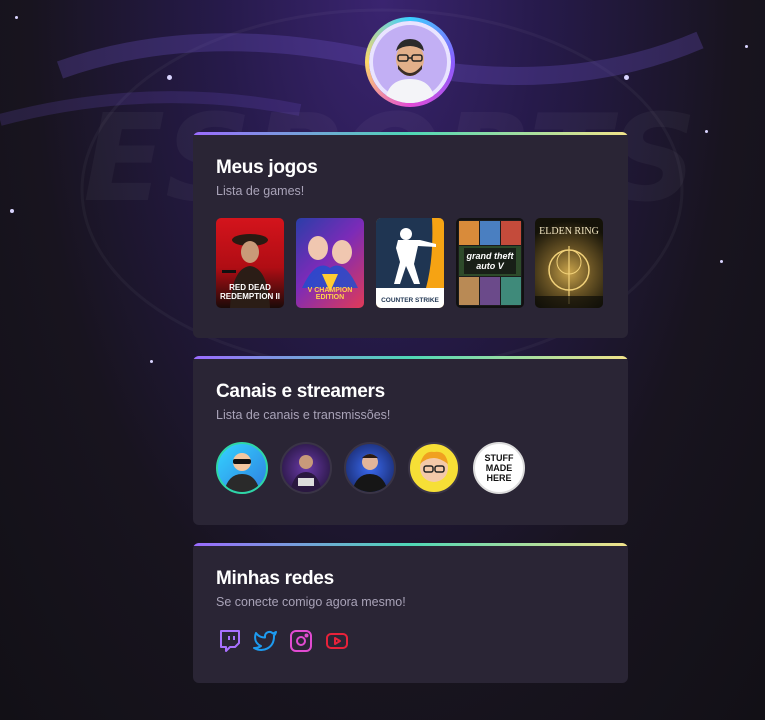 This screenshot has width=765, height=720. What do you see at coordinates (303, 415) in the screenshot?
I see `channels-card-subtitle: Lista de canais e transmissões!` at bounding box center [303, 415].